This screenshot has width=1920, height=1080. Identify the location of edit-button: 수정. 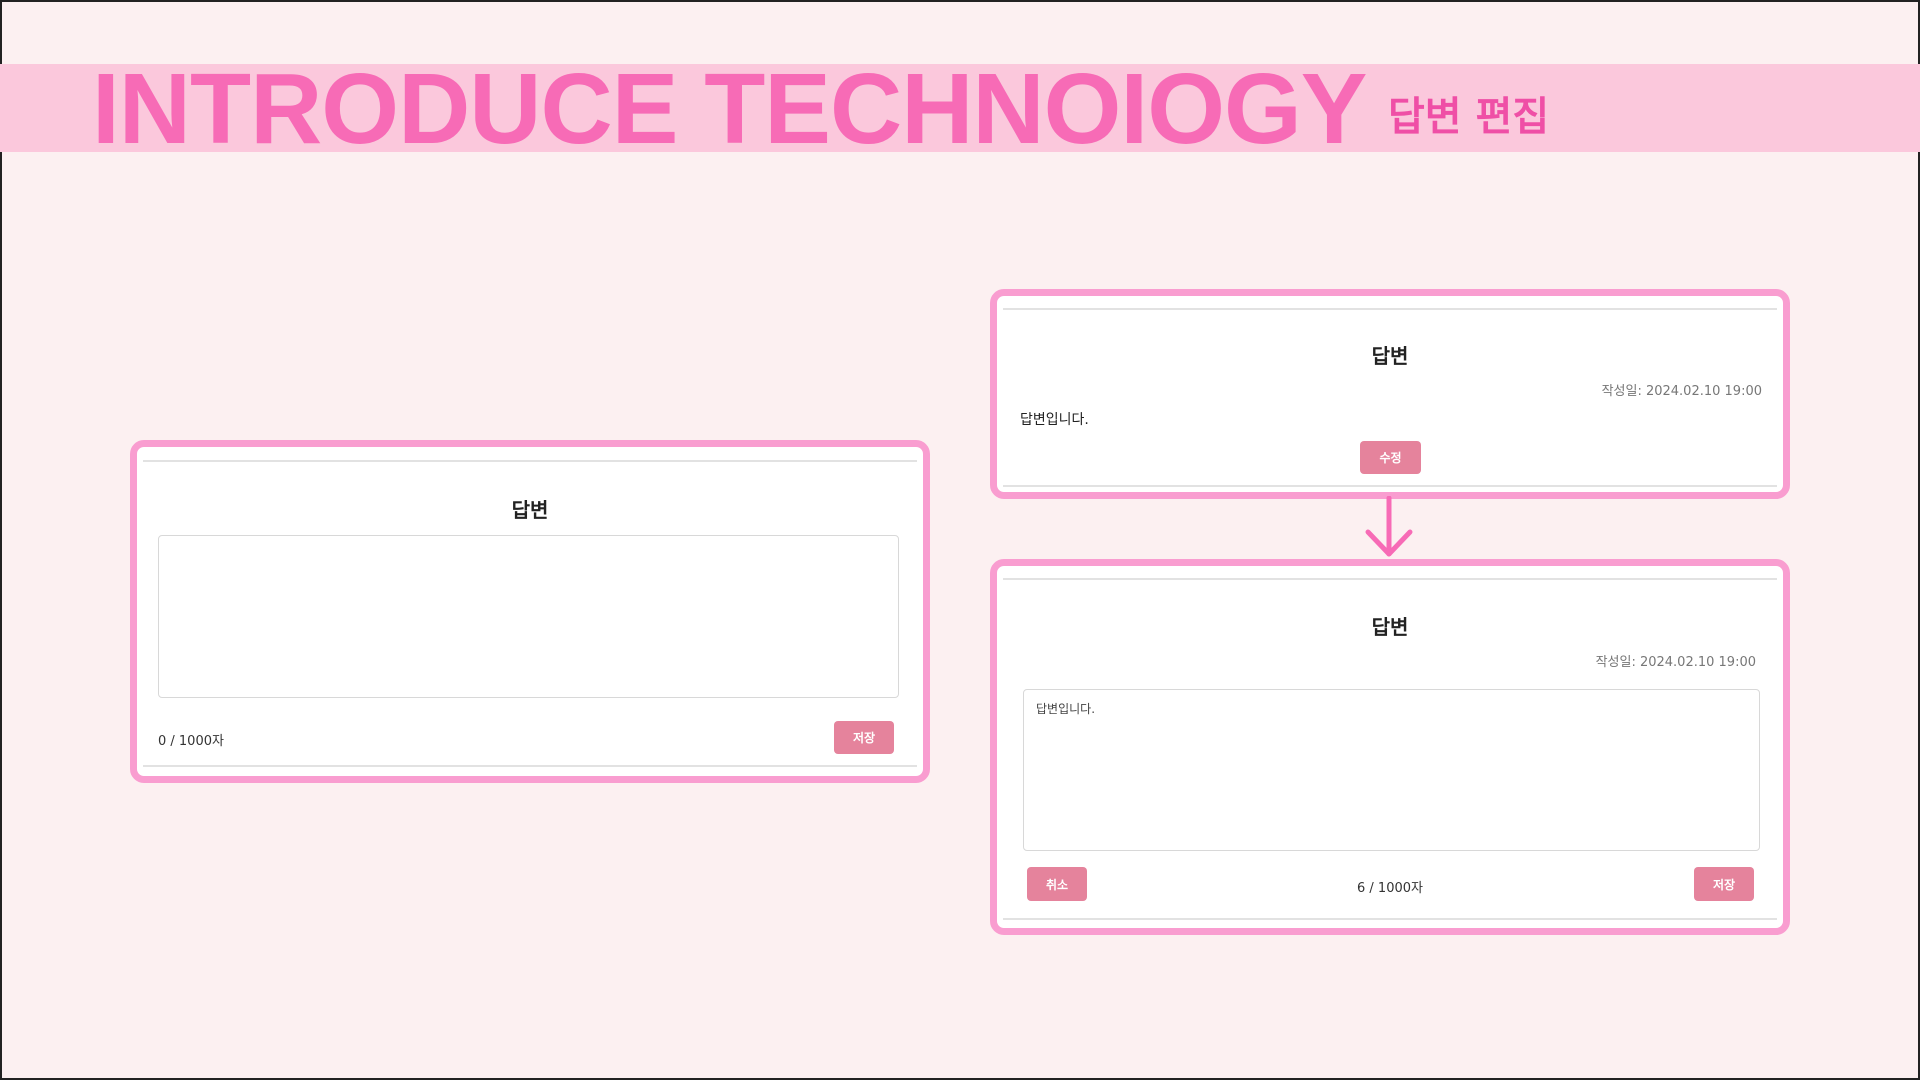
(1390, 457).